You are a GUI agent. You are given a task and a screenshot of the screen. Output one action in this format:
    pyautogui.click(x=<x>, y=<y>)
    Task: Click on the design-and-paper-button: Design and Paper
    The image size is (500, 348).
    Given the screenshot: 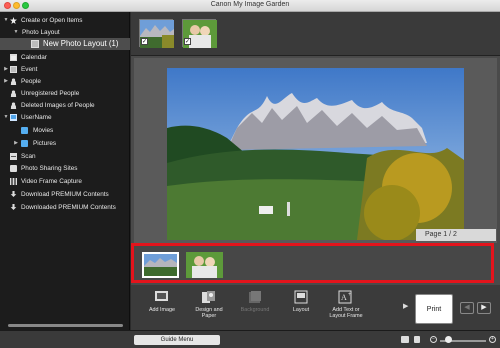 What is the action you would take?
    pyautogui.click(x=209, y=304)
    